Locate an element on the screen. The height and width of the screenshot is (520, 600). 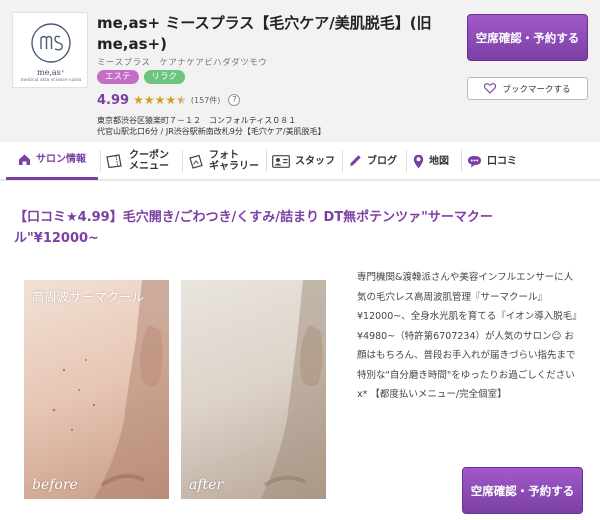
tab-blog: ブログ is located at coordinates (378, 161).